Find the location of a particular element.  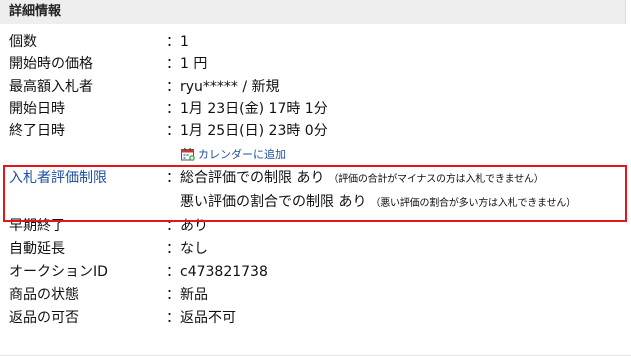

row-value: c473821738 is located at coordinates (224, 272).